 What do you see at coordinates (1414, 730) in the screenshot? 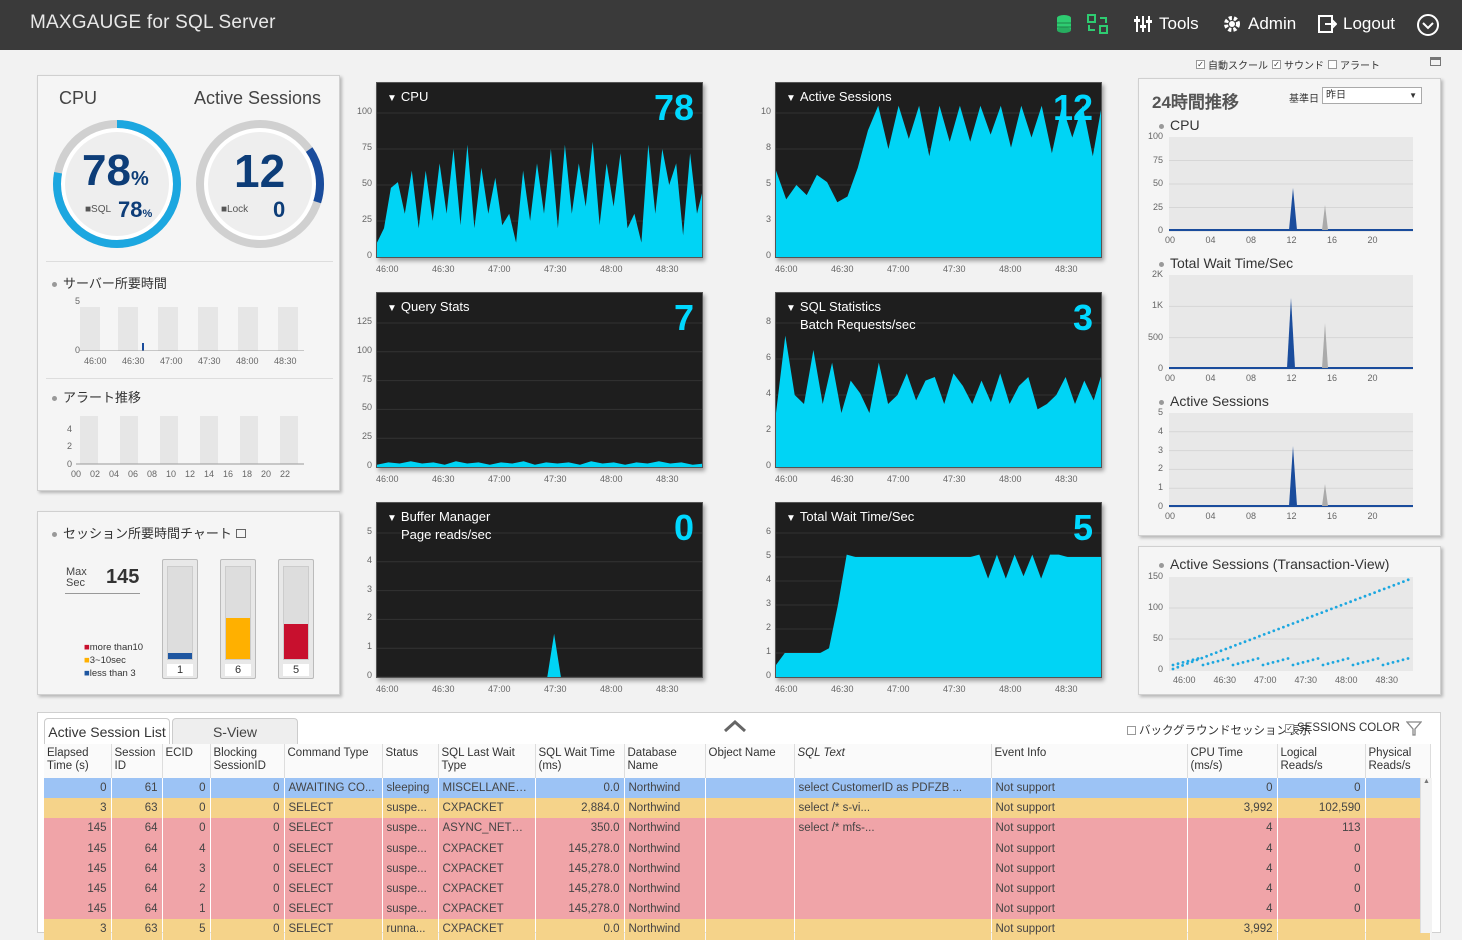
I see `filter-icon` at bounding box center [1414, 730].